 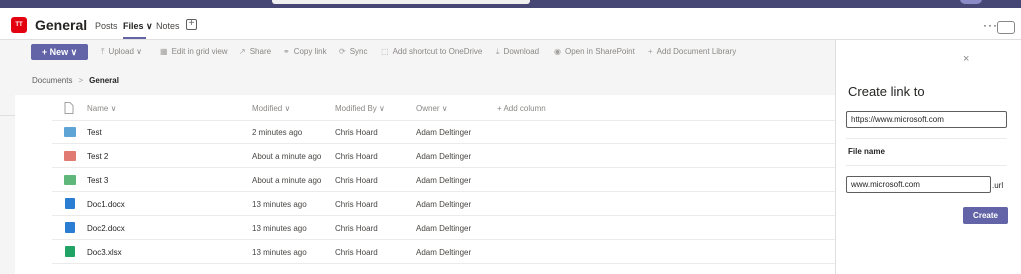 What do you see at coordinates (521, 108) in the screenshot?
I see `add-column-button: + Add column` at bounding box center [521, 108].